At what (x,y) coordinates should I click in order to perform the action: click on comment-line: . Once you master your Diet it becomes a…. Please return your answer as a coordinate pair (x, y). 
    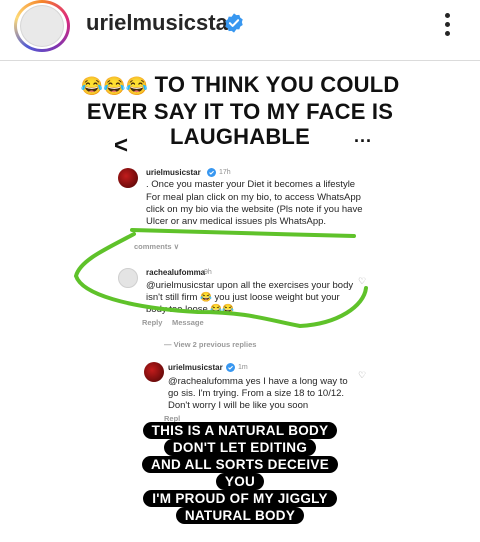
    Looking at the image, I should click on (251, 184).